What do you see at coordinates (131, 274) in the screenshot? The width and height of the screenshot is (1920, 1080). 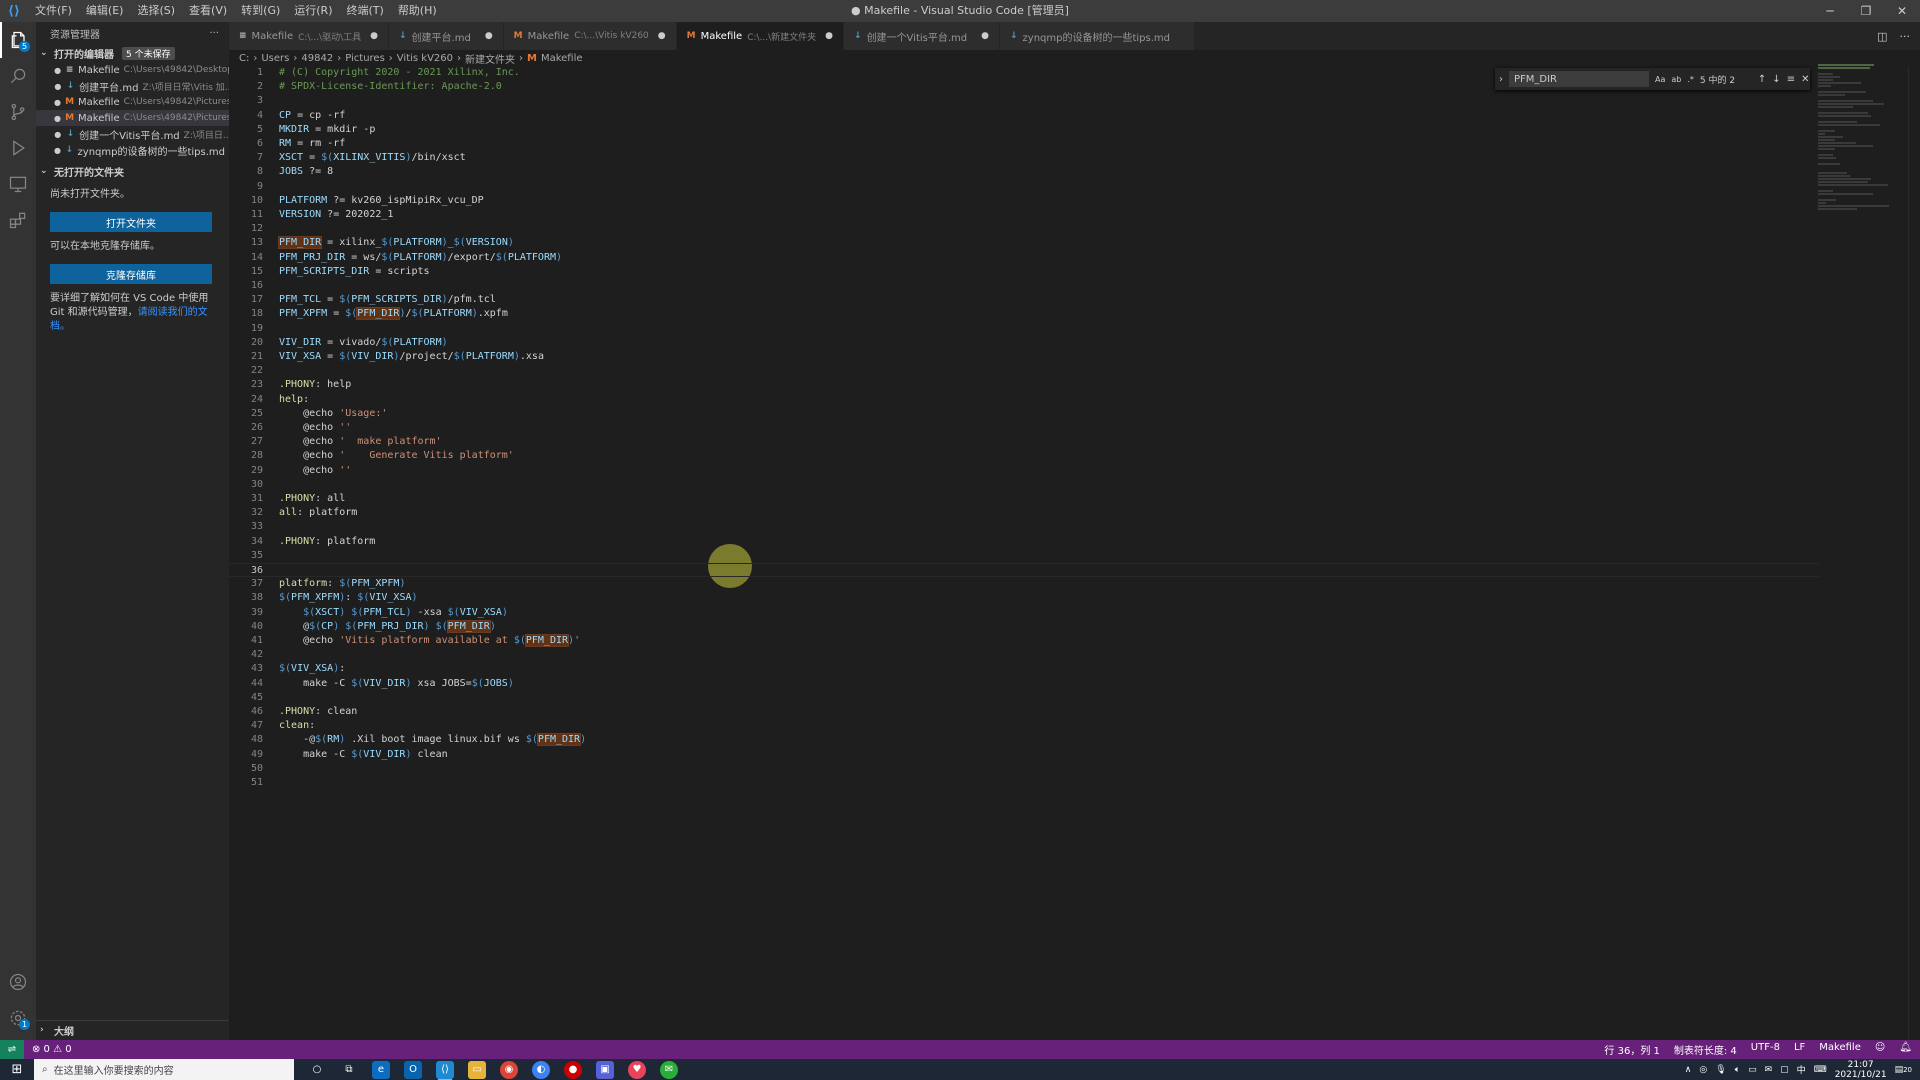 I see `clone-repository-button: 克隆存储库` at bounding box center [131, 274].